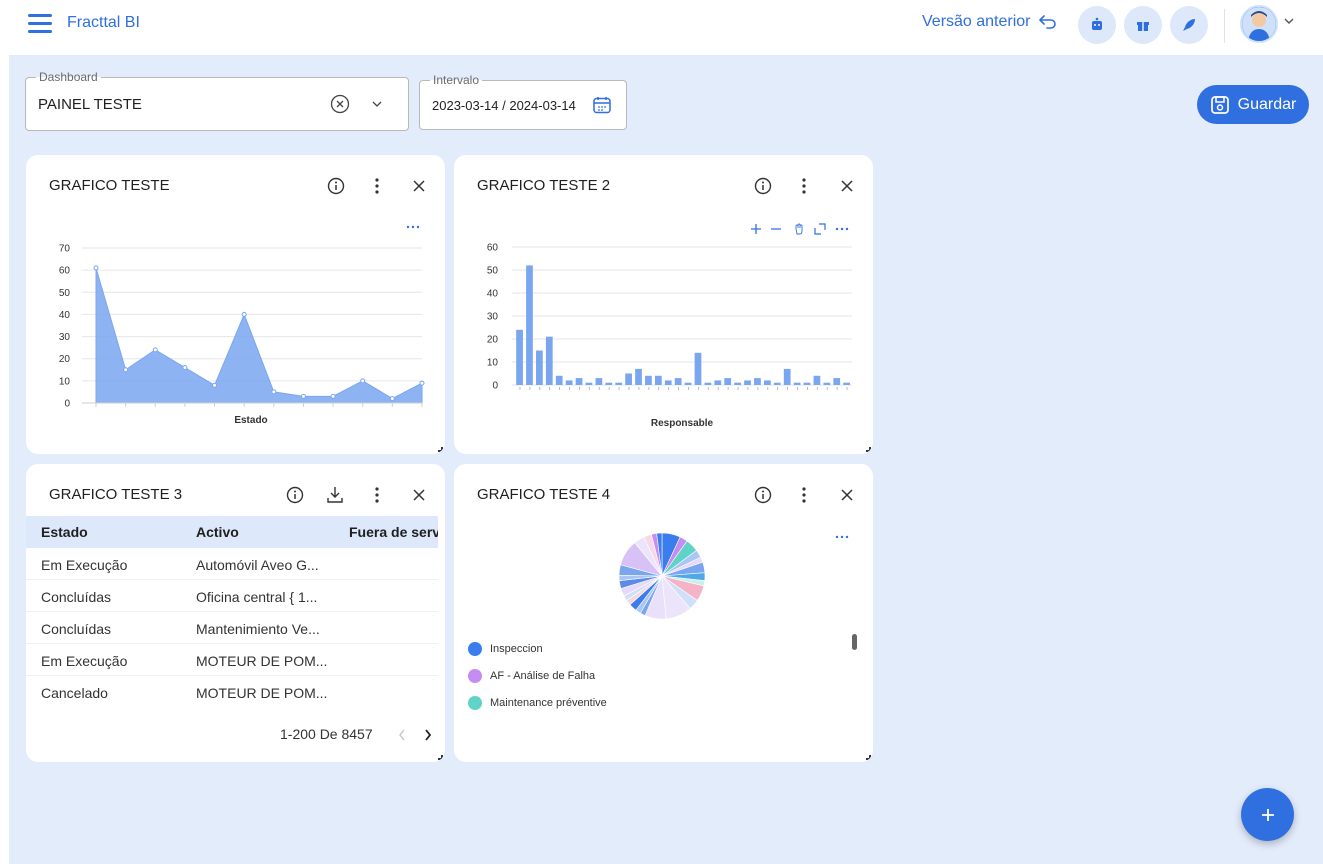 The image size is (1323, 864). I want to click on plus-icon, so click(1267, 814).